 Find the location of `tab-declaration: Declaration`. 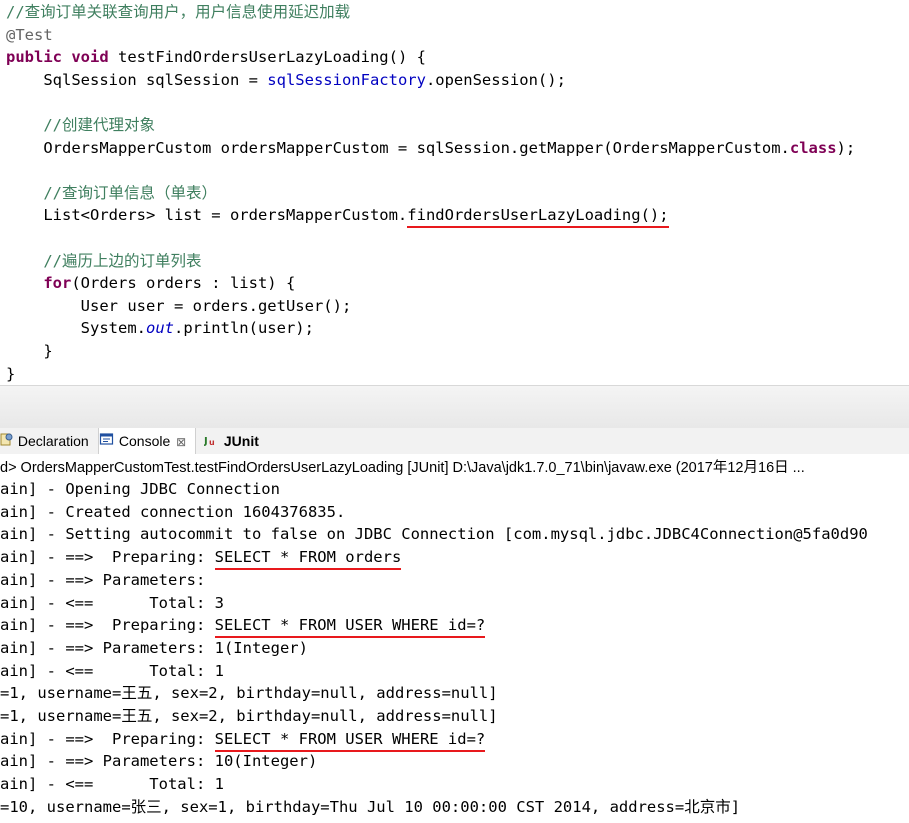

tab-declaration: Declaration is located at coordinates (47, 441).